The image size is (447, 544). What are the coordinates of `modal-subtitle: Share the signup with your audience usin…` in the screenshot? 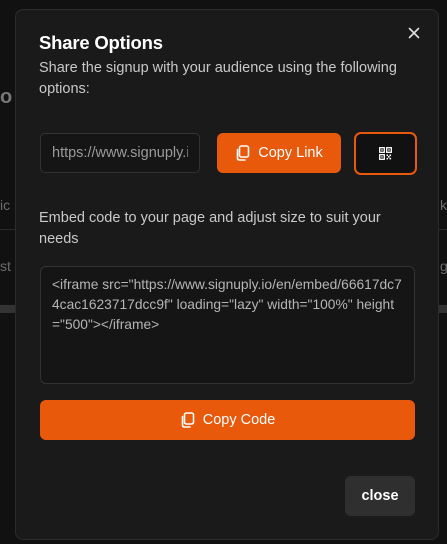 It's located at (218, 78).